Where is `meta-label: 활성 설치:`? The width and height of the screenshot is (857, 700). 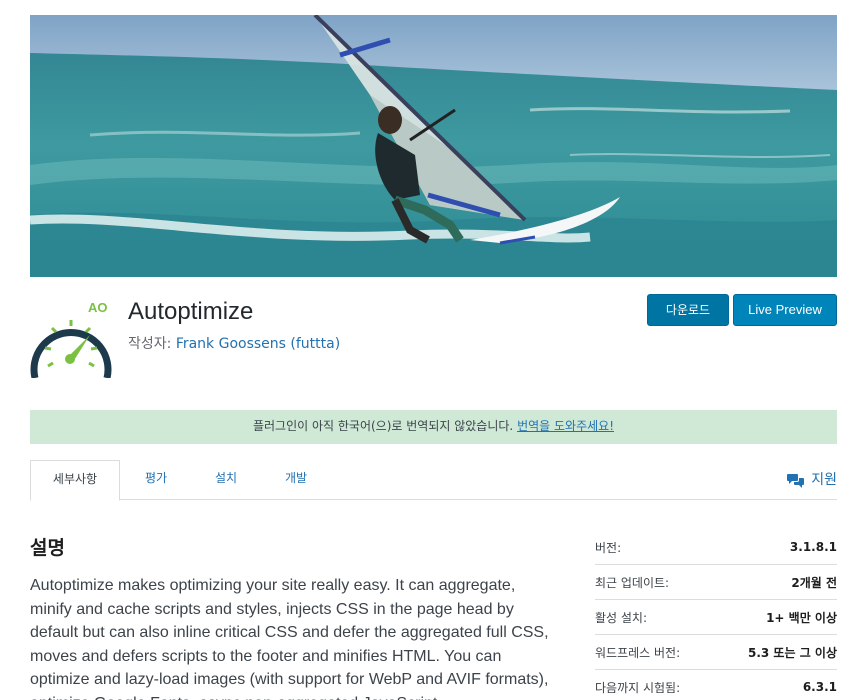 meta-label: 활성 설치: is located at coordinates (621, 617).